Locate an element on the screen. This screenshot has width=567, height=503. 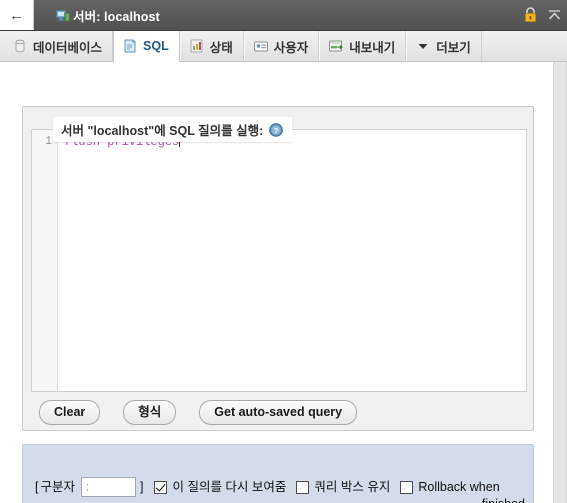
tab-databases: 데이터베이스 is located at coordinates (59, 46).